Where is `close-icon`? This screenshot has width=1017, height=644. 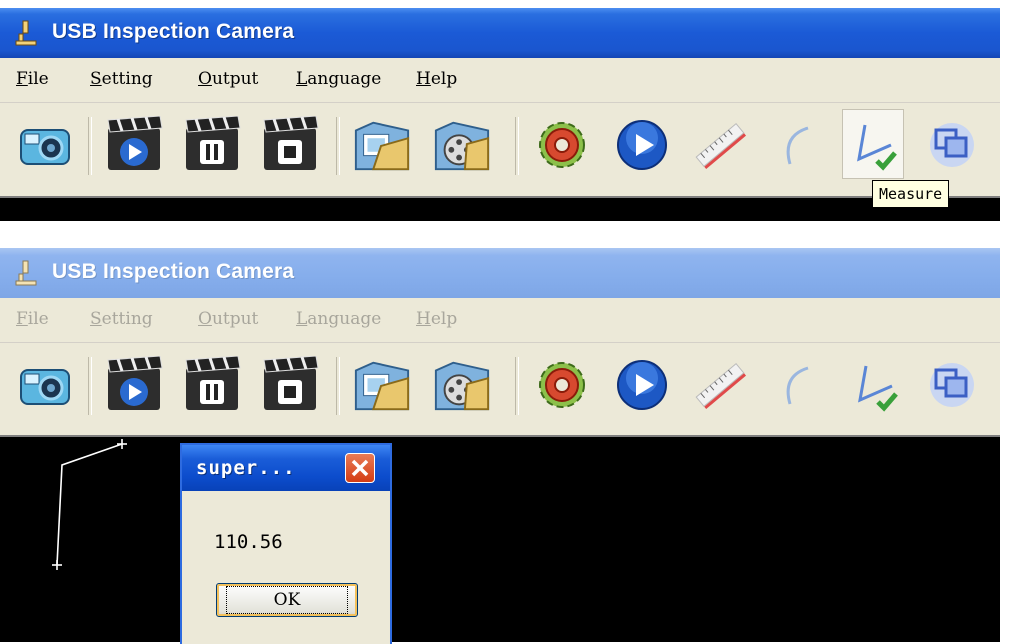 close-icon is located at coordinates (360, 468).